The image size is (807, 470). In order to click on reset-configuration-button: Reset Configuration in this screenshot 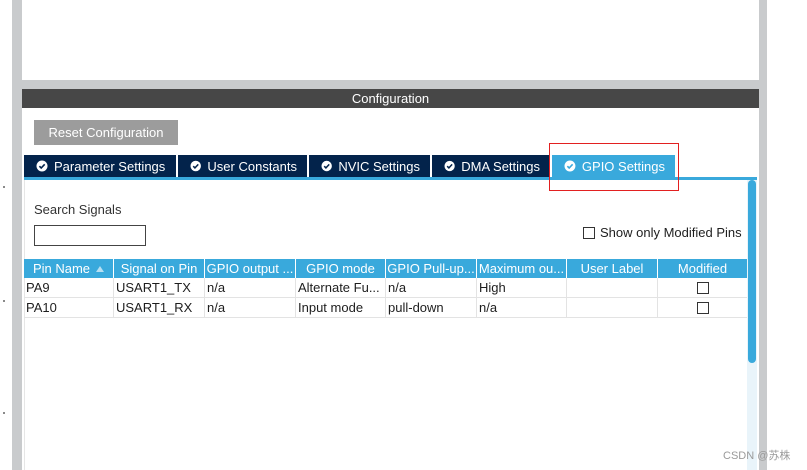, I will do `click(106, 132)`.